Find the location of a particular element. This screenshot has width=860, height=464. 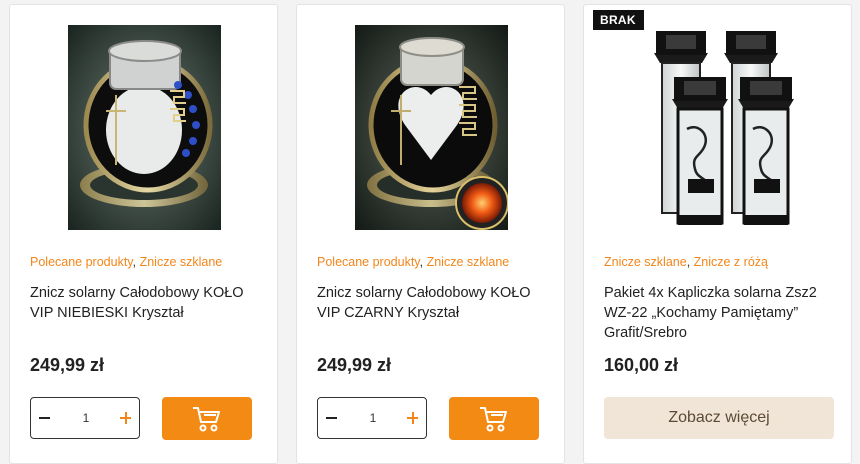

product-categories: Znicze szklane, Znicze z różą is located at coordinates (686, 262).